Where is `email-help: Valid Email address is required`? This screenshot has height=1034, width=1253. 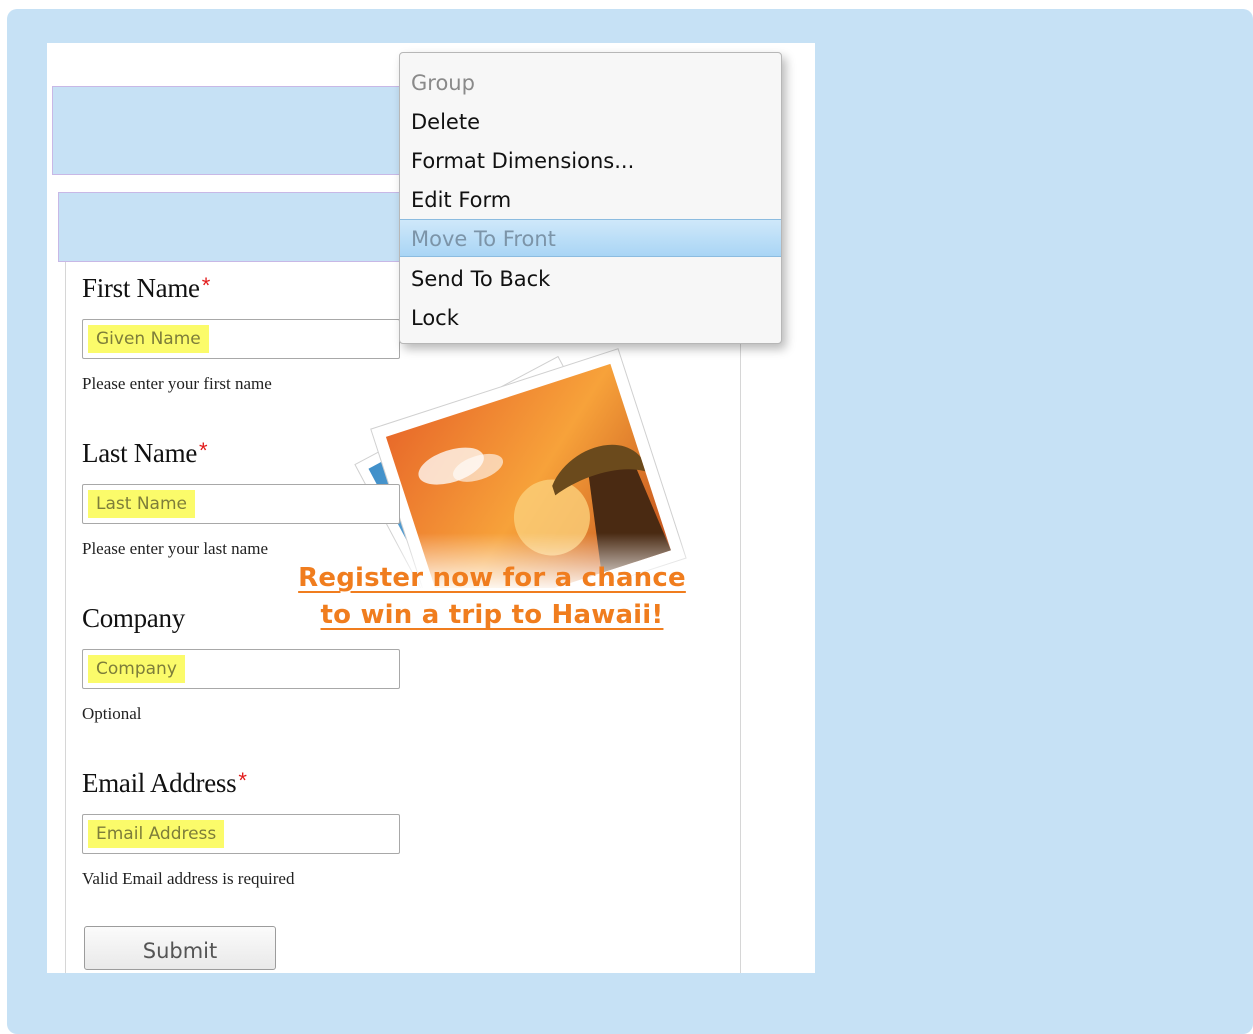 email-help: Valid Email address is required is located at coordinates (188, 878).